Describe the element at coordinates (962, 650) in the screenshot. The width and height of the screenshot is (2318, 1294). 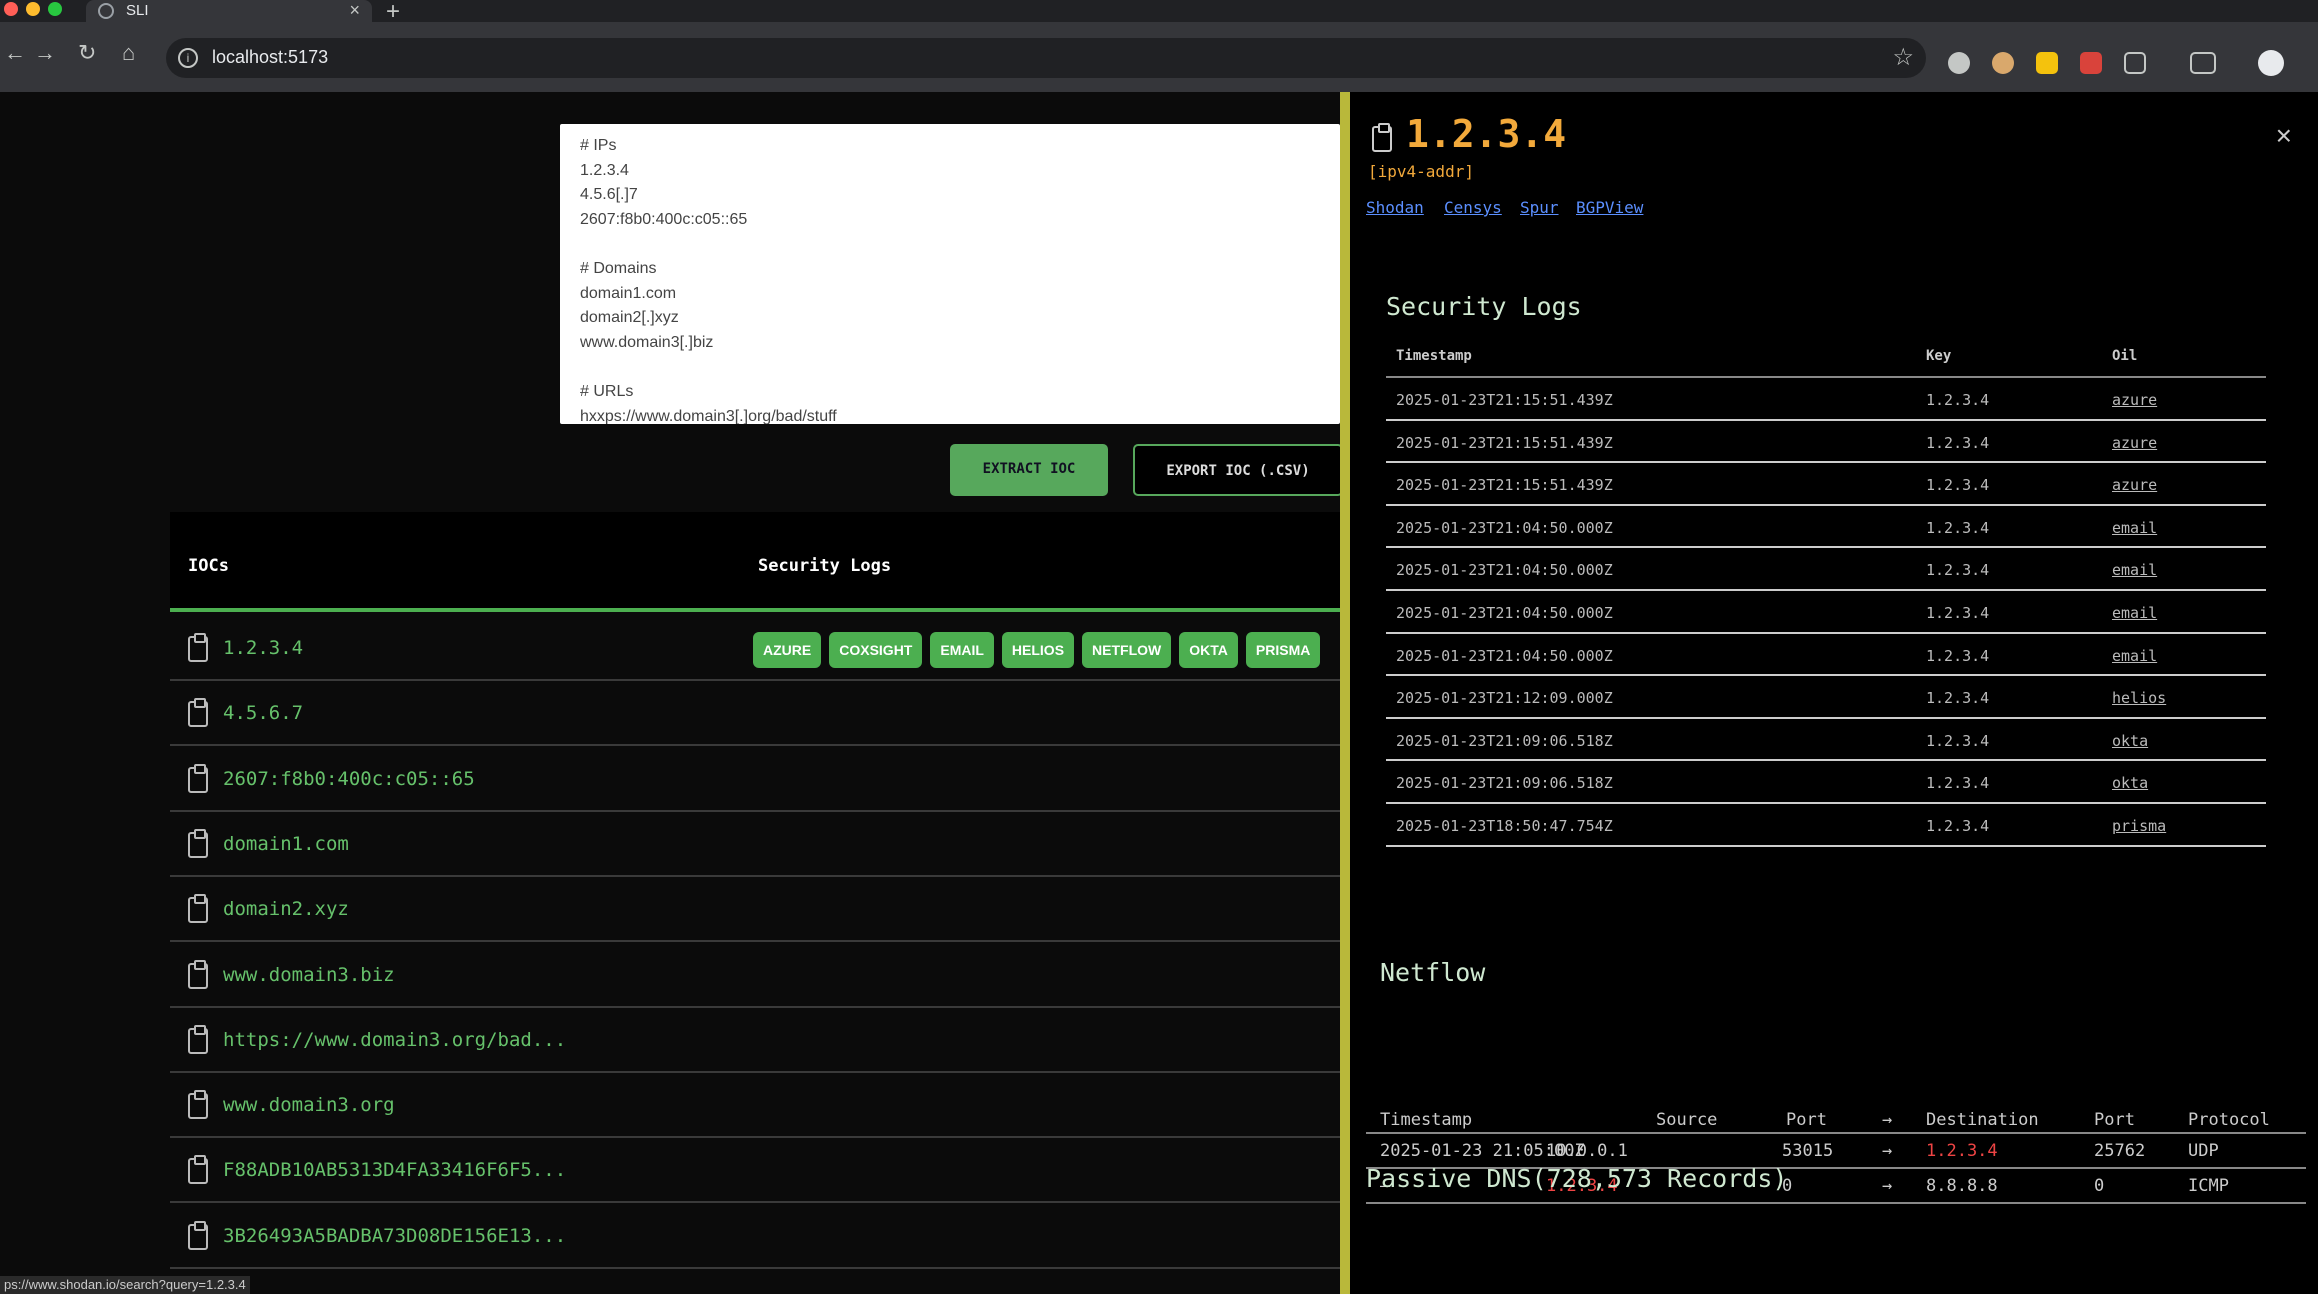
I see `security-log-badge: EMAIL` at that location.